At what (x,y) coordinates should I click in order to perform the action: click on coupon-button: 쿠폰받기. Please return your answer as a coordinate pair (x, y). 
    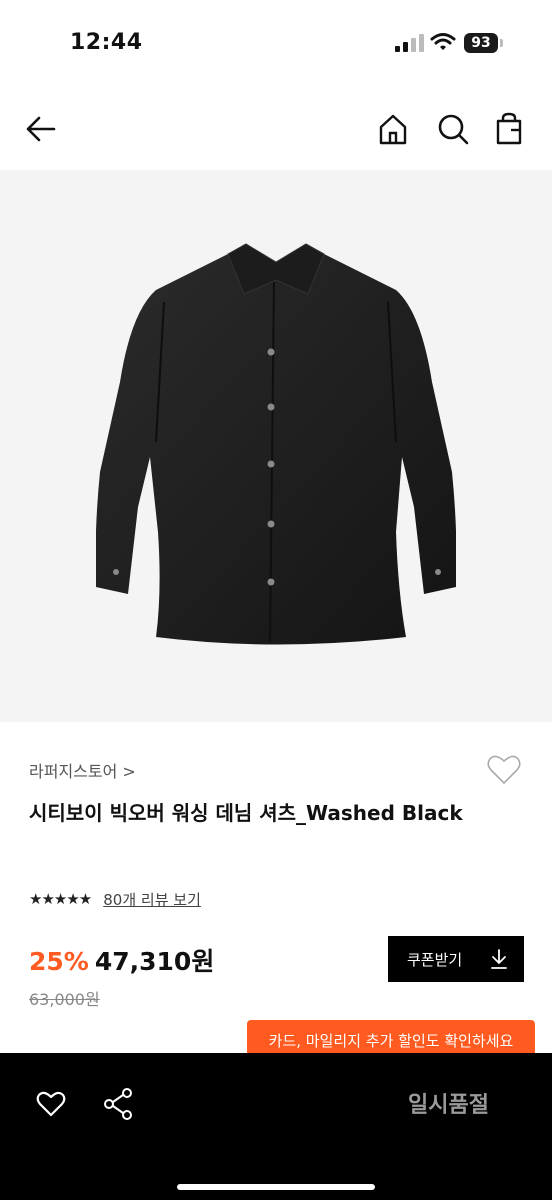
    Looking at the image, I should click on (456, 959).